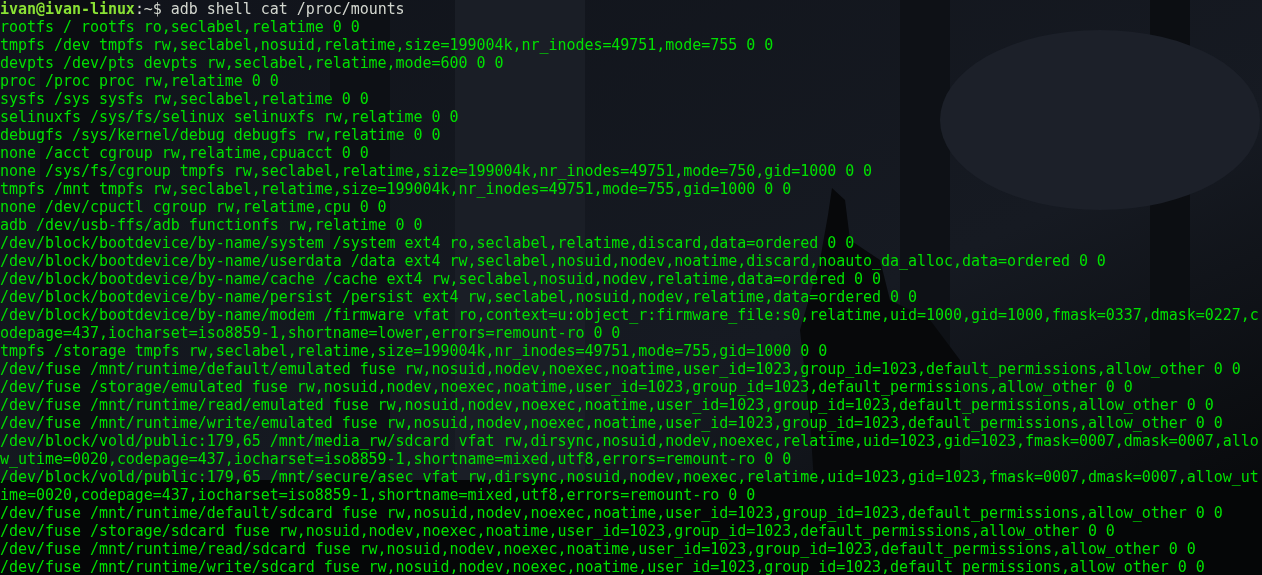  I want to click on output-line: /dev/block/bootdevice/by-name/persist /persist ext4 rw,seclabel,nosuid,nodev,relatime,data=ordered 0 0, so click(459, 297).